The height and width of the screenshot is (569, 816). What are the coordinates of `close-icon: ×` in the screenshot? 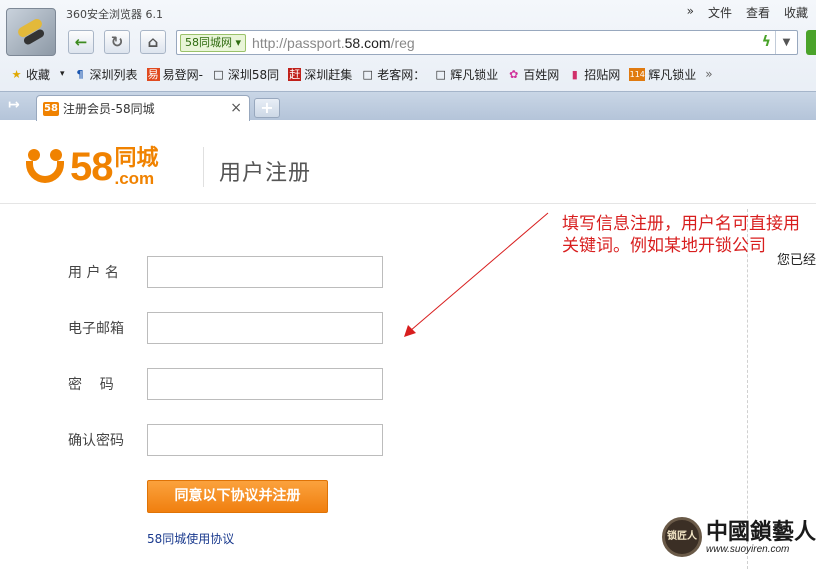 It's located at (236, 108).